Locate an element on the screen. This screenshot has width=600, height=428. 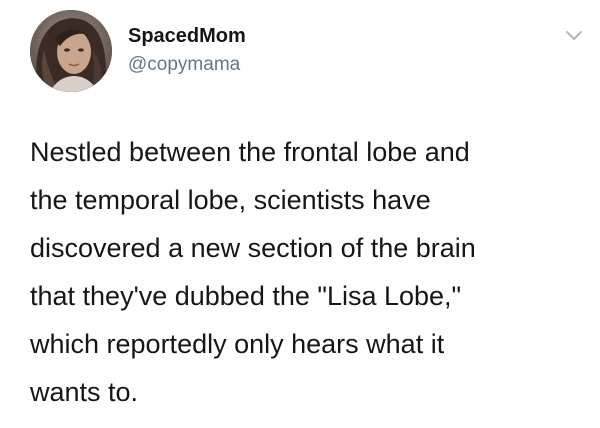
tweet-text-line: which reportedly only hears what it is located at coordinates (237, 344).